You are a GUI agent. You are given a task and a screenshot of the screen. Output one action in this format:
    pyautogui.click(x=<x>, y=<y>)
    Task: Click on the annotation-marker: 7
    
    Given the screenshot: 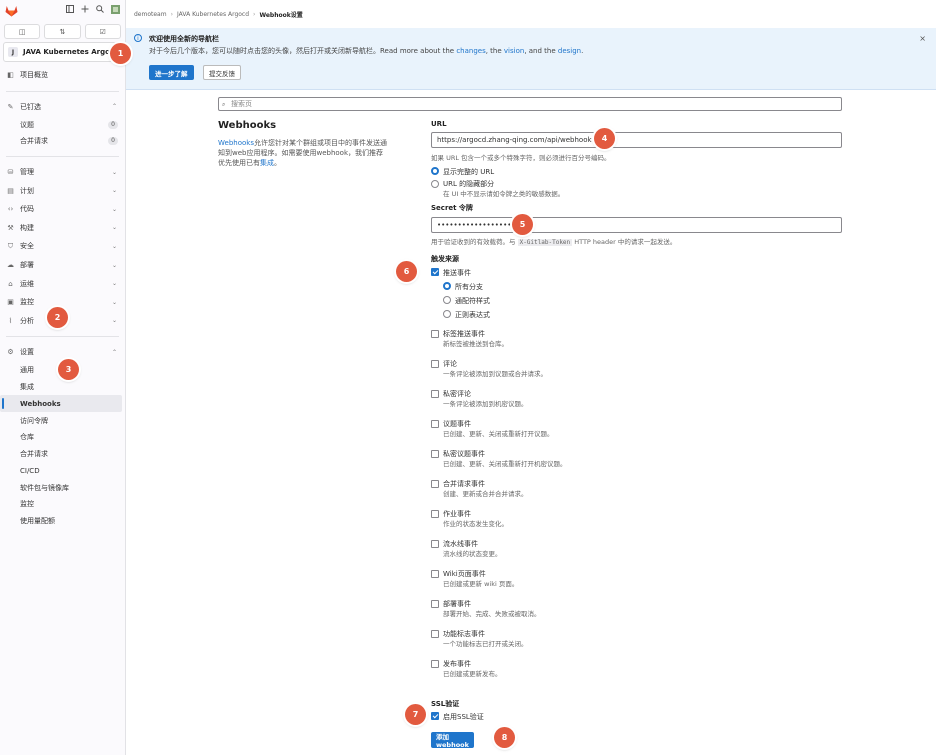 What is the action you would take?
    pyautogui.click(x=415, y=714)
    